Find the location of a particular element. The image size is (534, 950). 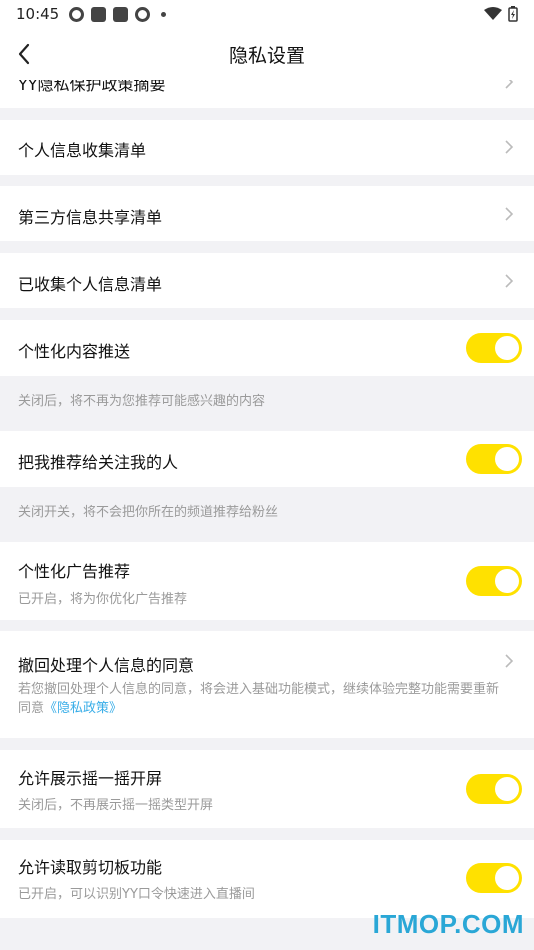

watermark: ITMOP.COM is located at coordinates (448, 924).